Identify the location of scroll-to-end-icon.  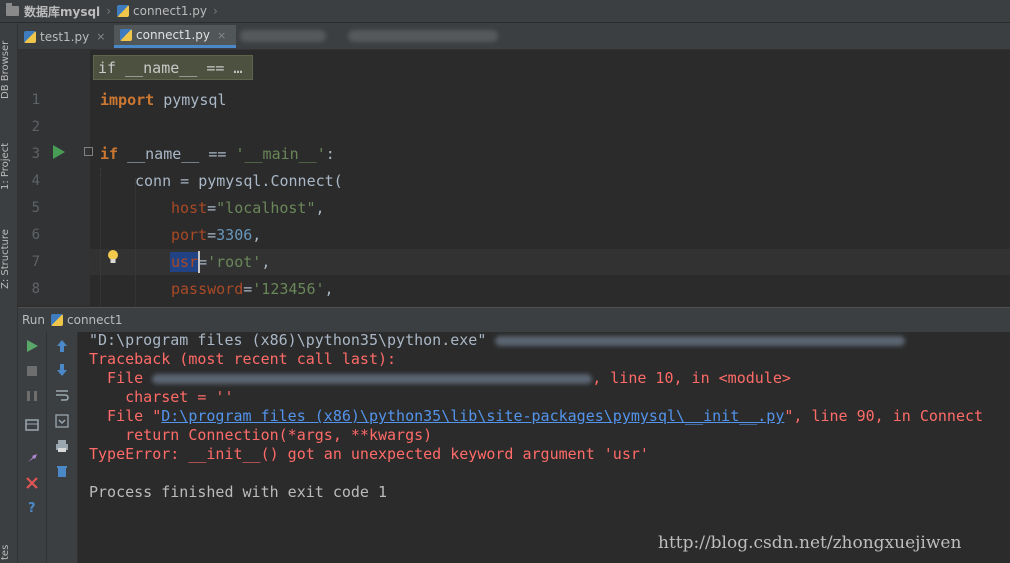
(62, 421).